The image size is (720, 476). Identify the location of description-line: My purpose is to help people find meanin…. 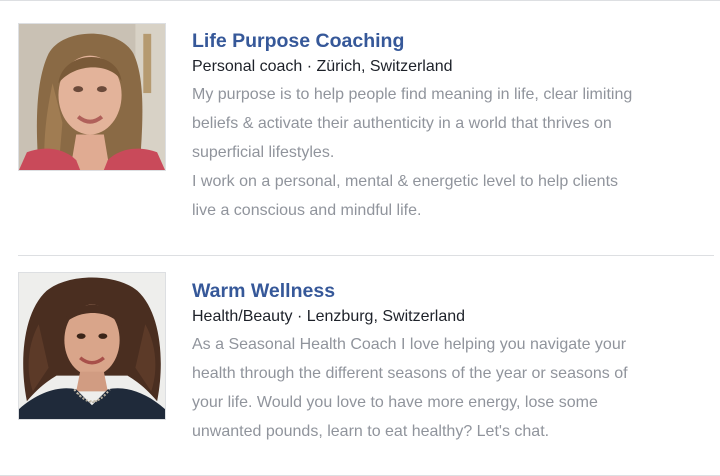
(412, 94).